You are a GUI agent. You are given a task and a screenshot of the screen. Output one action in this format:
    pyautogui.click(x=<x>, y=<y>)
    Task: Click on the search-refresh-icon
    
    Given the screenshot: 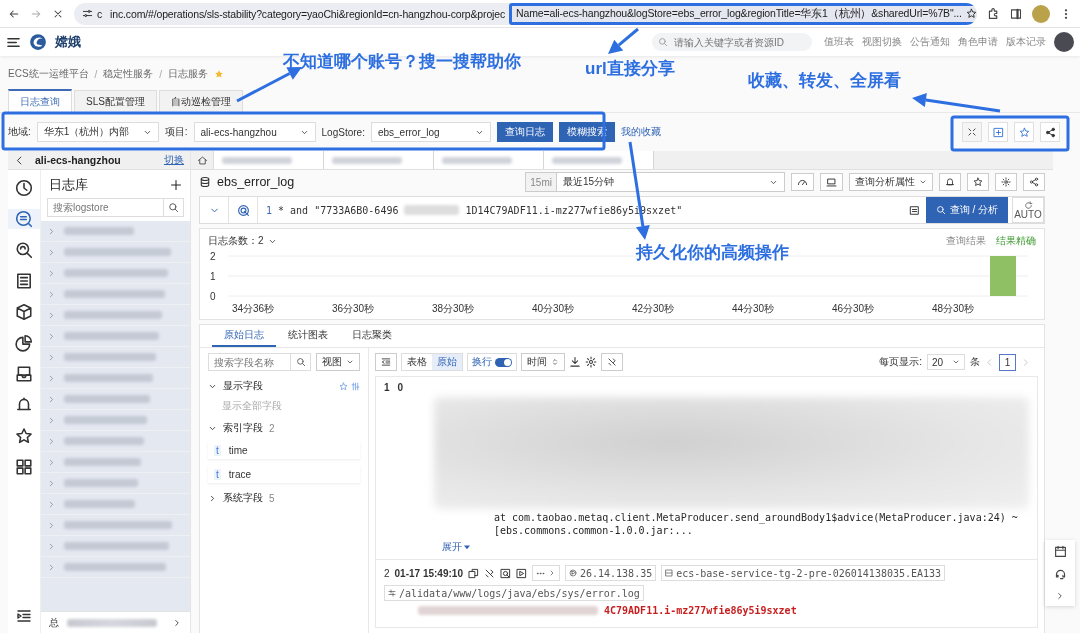 What is the action you would take?
    pyautogui.click(x=24, y=250)
    